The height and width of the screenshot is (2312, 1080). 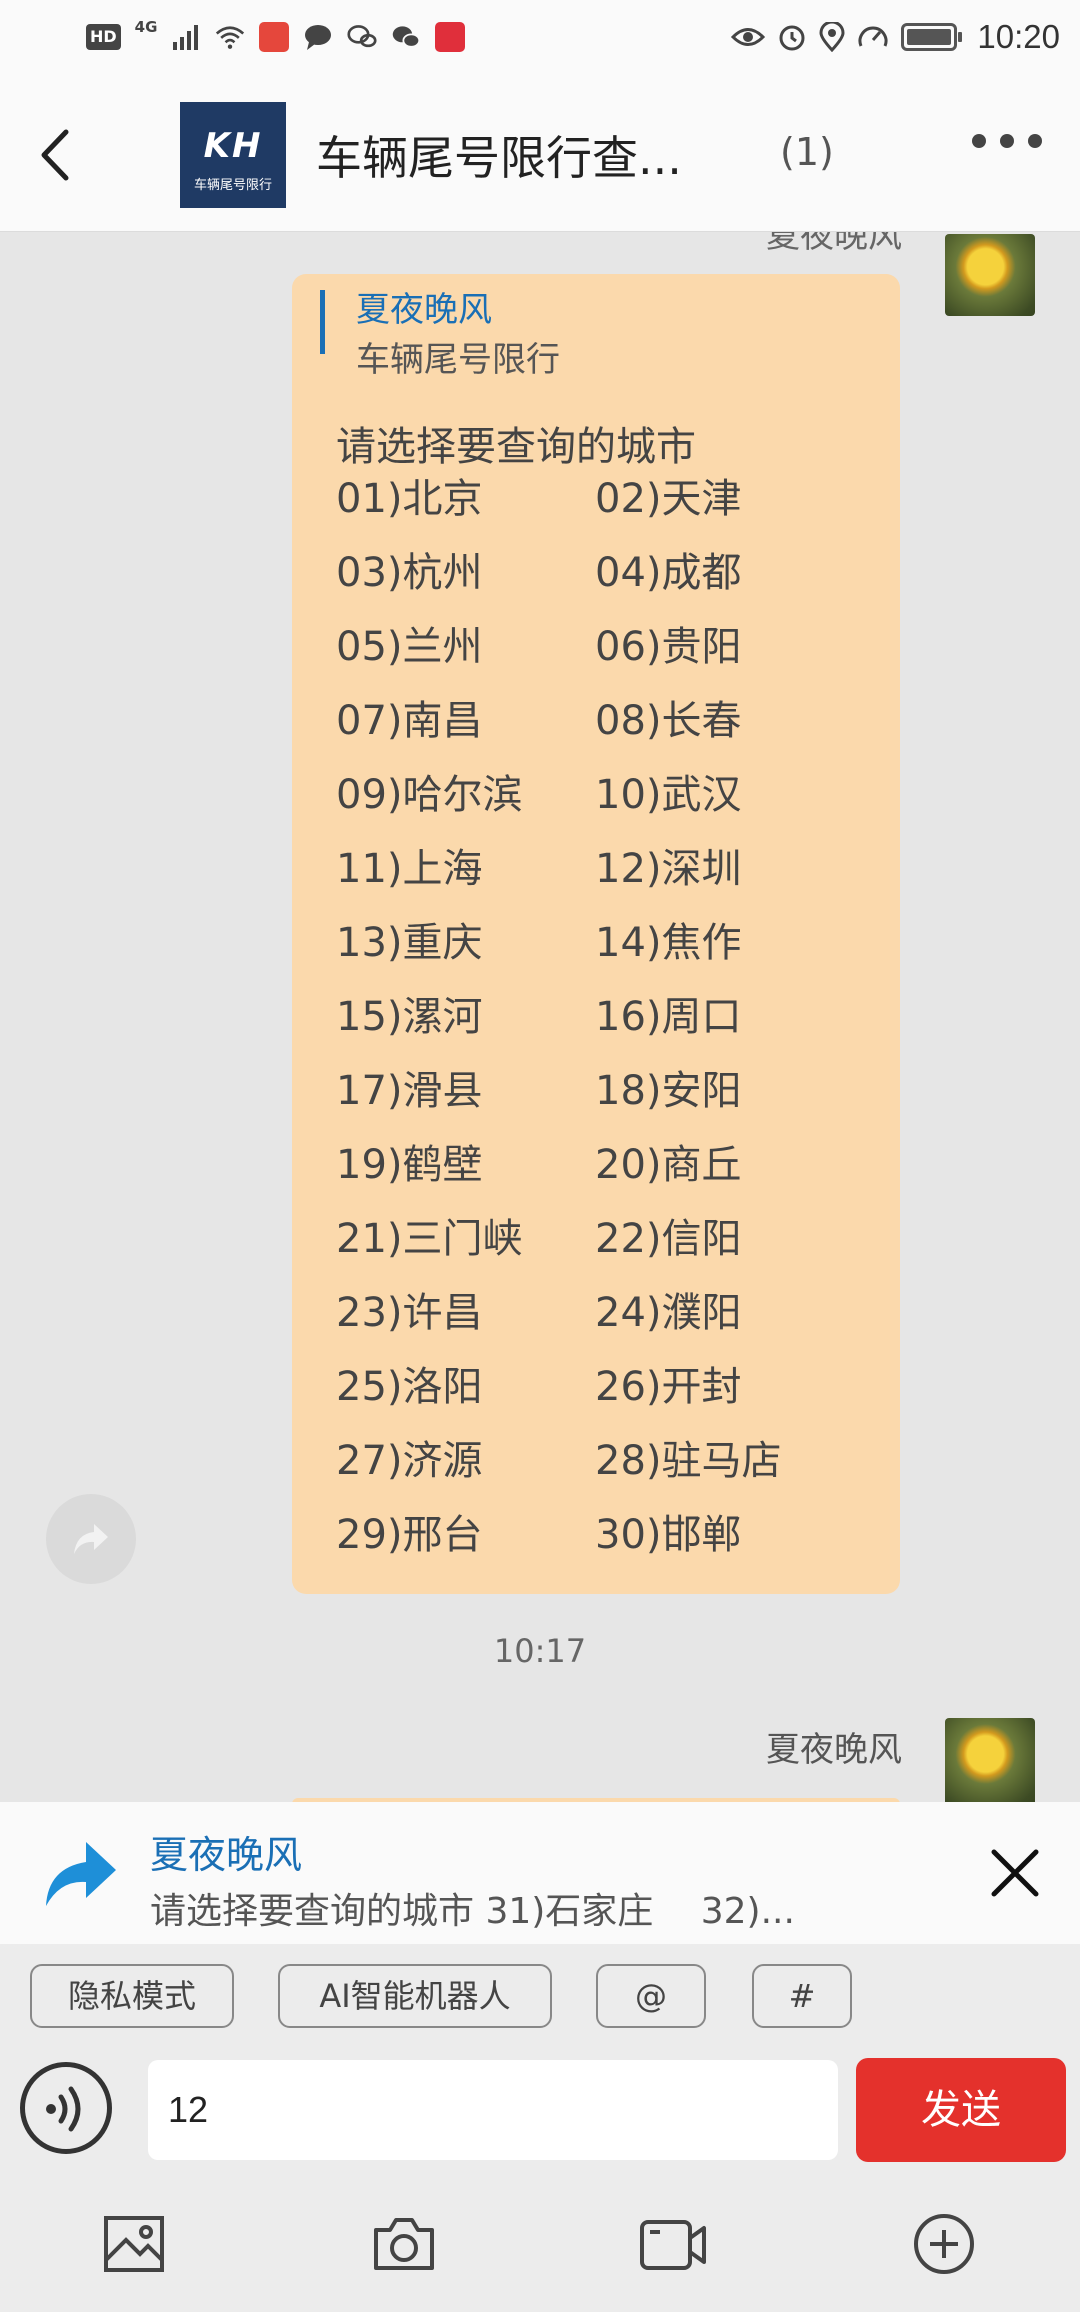 What do you see at coordinates (540, 40) in the screenshot?
I see `status-bar: HD 4G 10:20` at bounding box center [540, 40].